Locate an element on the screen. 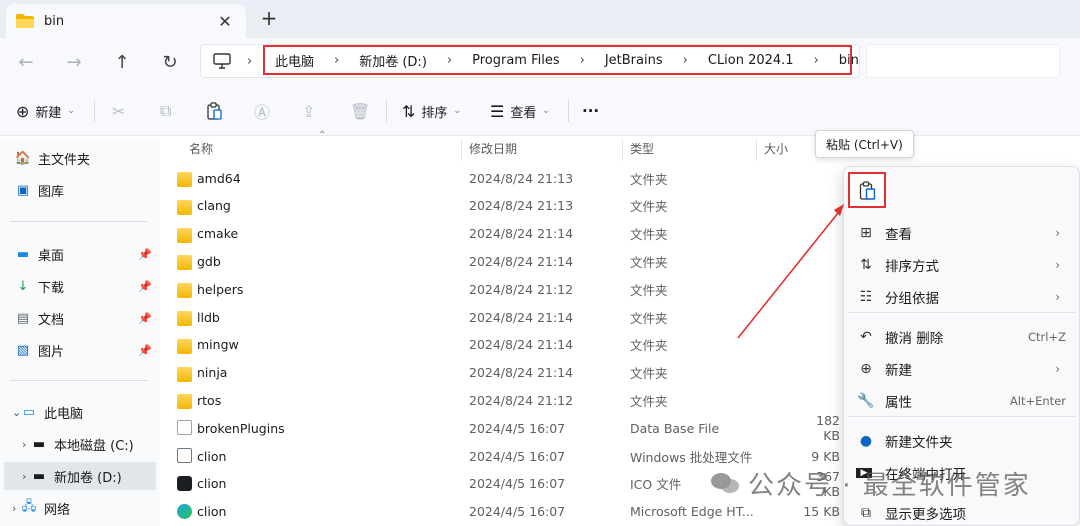  cut-icon: ✂ is located at coordinates (121, 111).